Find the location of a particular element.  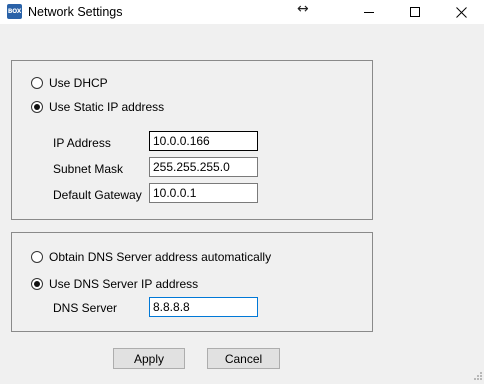

dhcp-label: Use DHCP is located at coordinates (78, 83).